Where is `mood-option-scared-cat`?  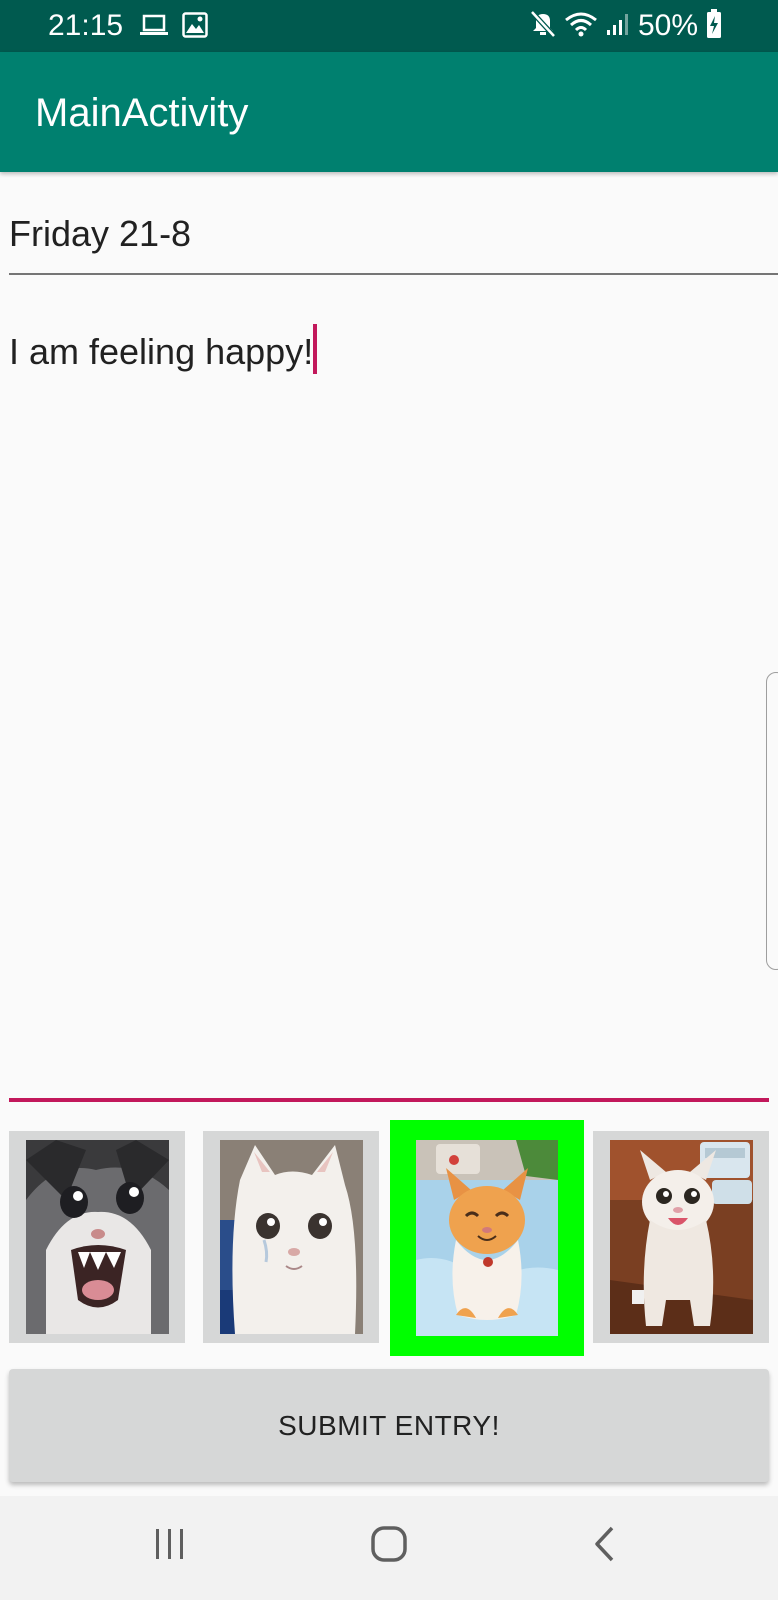 mood-option-scared-cat is located at coordinates (97, 1237).